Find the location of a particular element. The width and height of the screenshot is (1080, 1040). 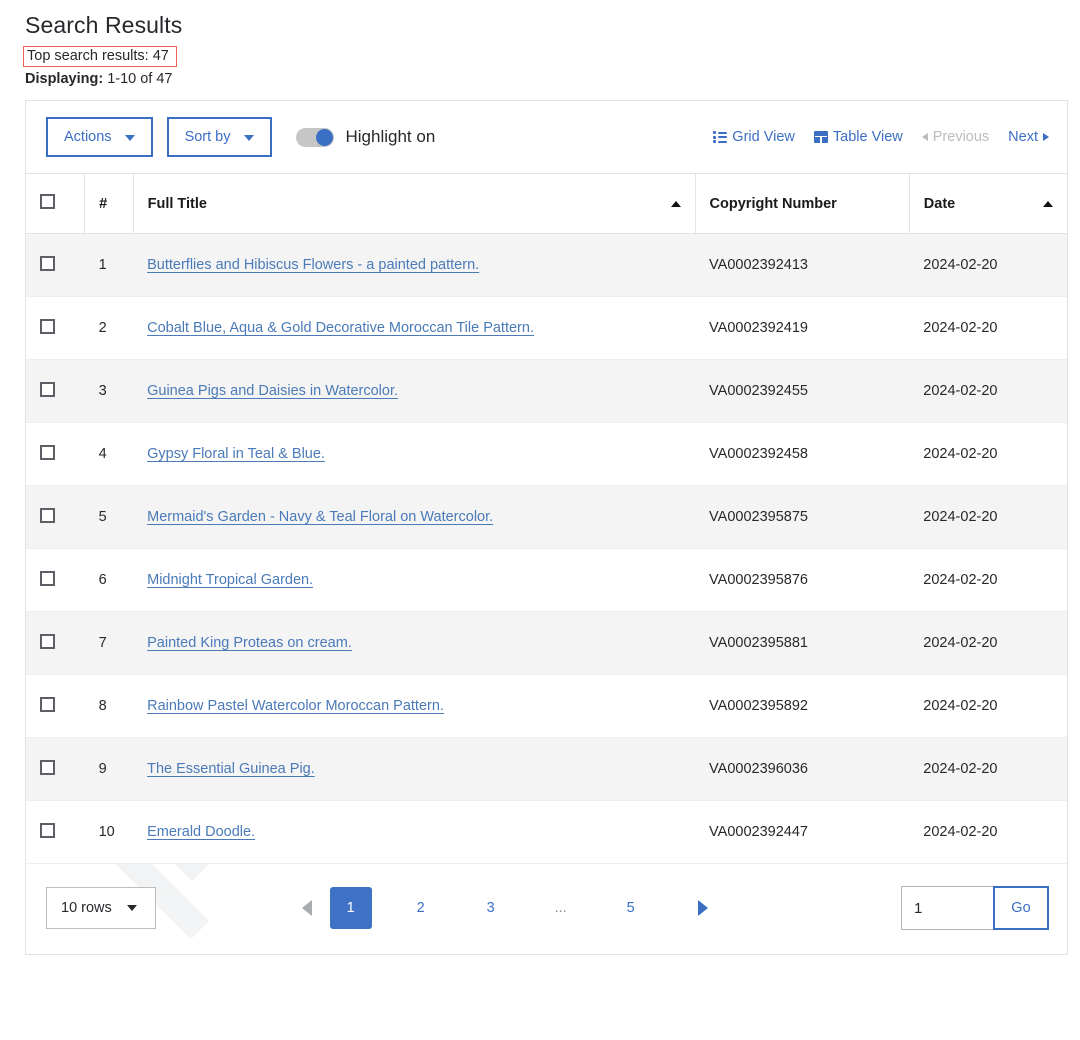

go-button: Go is located at coordinates (1020, 908).